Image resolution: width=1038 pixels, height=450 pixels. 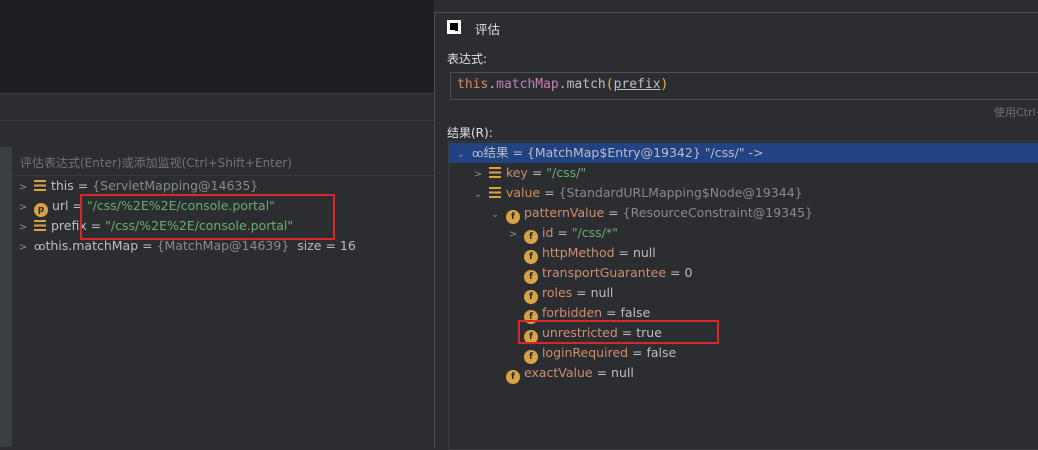 I want to click on node-value: {ResourceConstraint@19345}, so click(x=717, y=212).